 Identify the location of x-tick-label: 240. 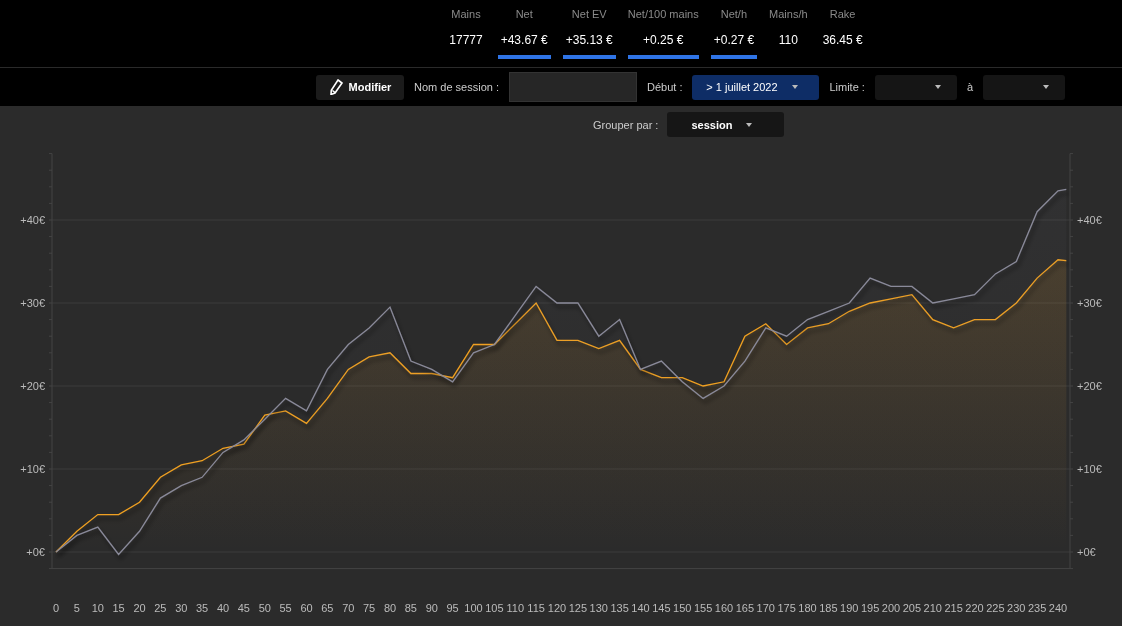
(1058, 608).